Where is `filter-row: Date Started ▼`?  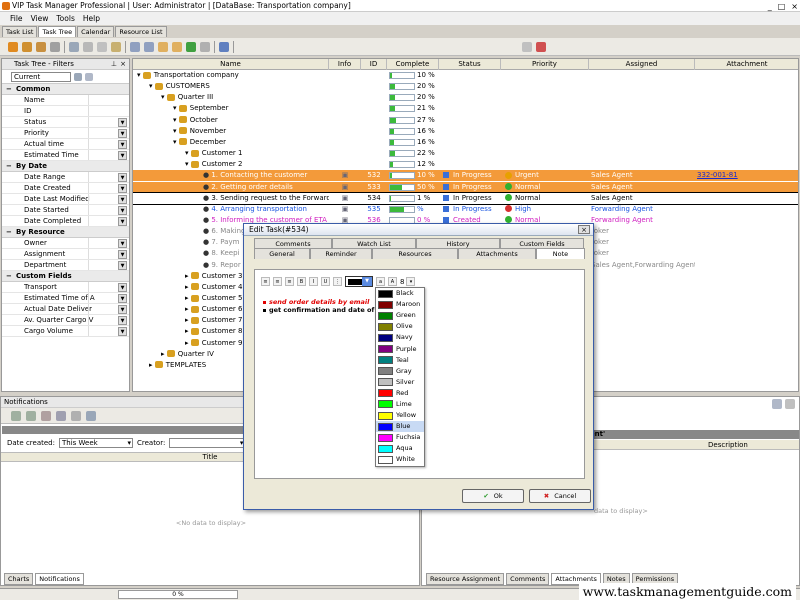 filter-row: Date Started ▼ is located at coordinates (65, 210).